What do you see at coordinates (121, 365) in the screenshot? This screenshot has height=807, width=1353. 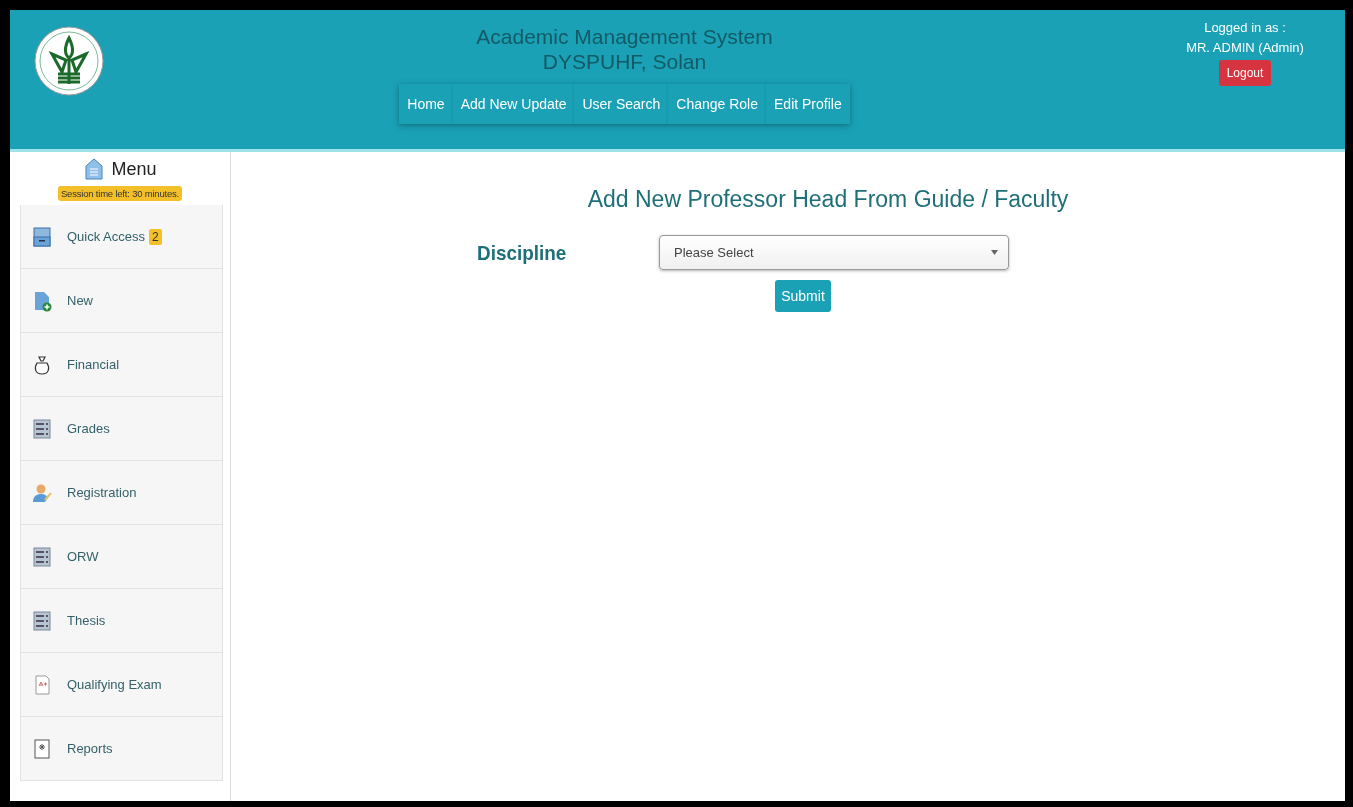 I see `menu-item: Financial` at bounding box center [121, 365].